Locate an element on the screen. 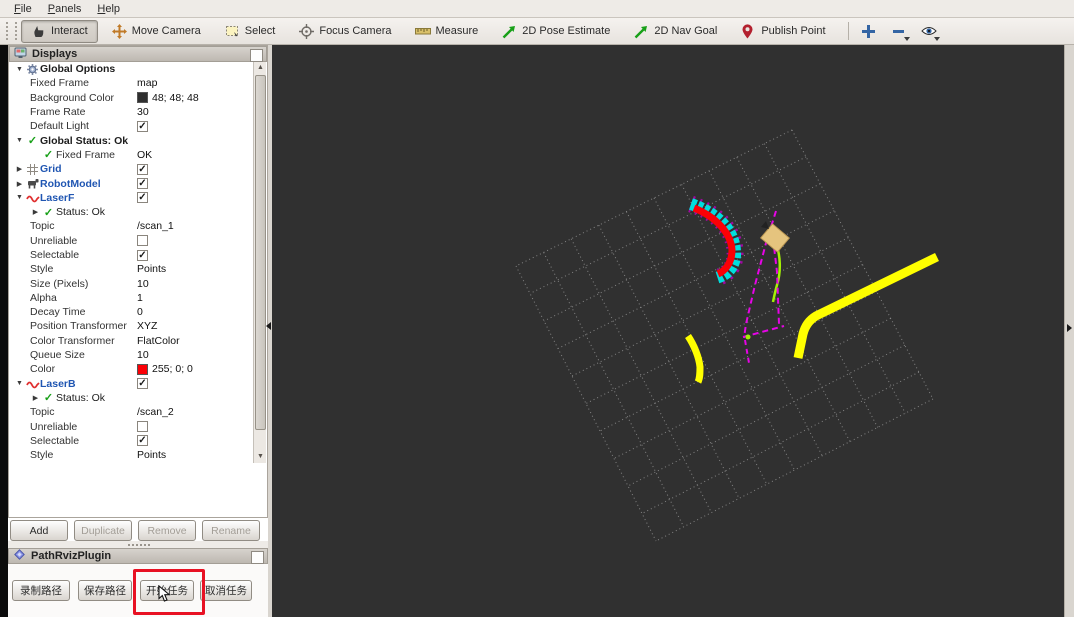 This screenshot has width=1074, height=617. tree-row: Color Transformer FlatColor is located at coordinates (132, 341).